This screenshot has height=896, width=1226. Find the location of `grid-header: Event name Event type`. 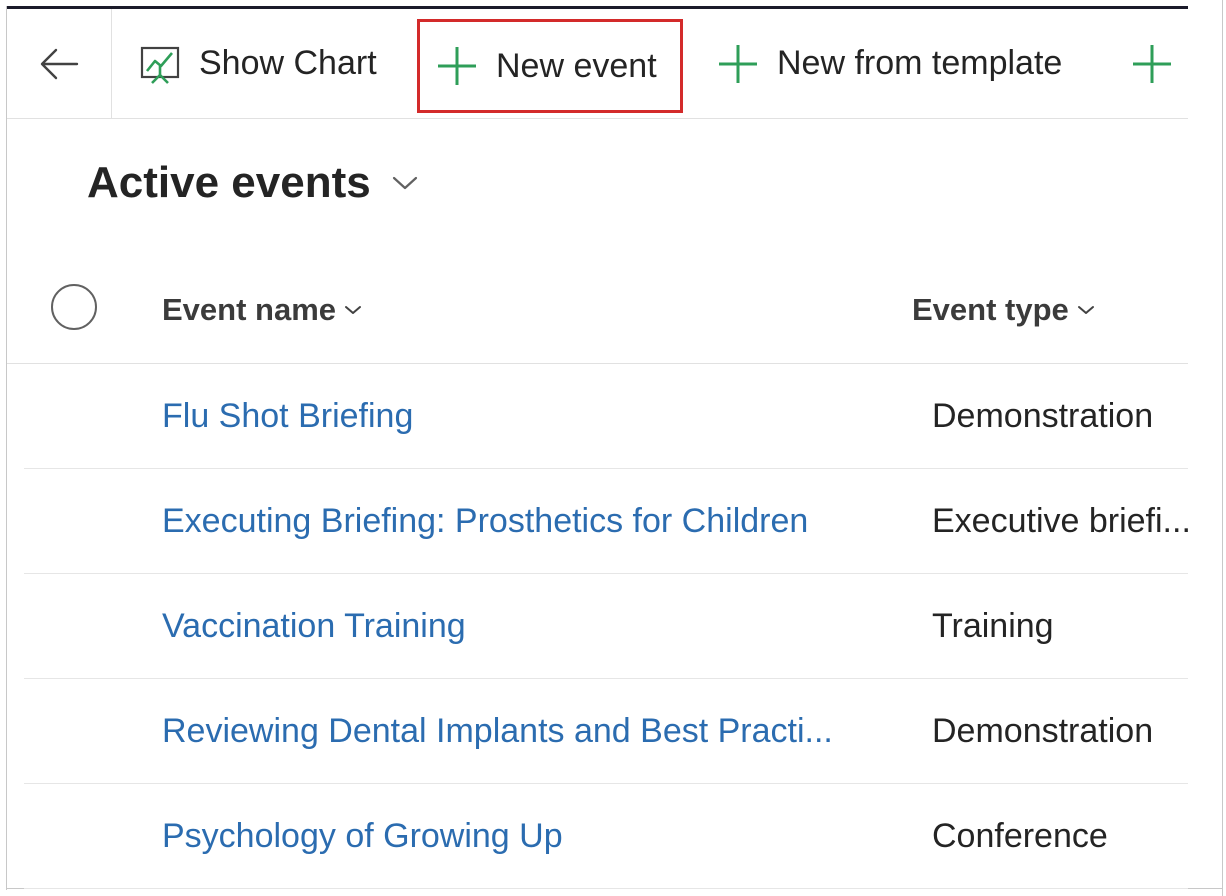

grid-header: Event name Event type is located at coordinates (597, 313).